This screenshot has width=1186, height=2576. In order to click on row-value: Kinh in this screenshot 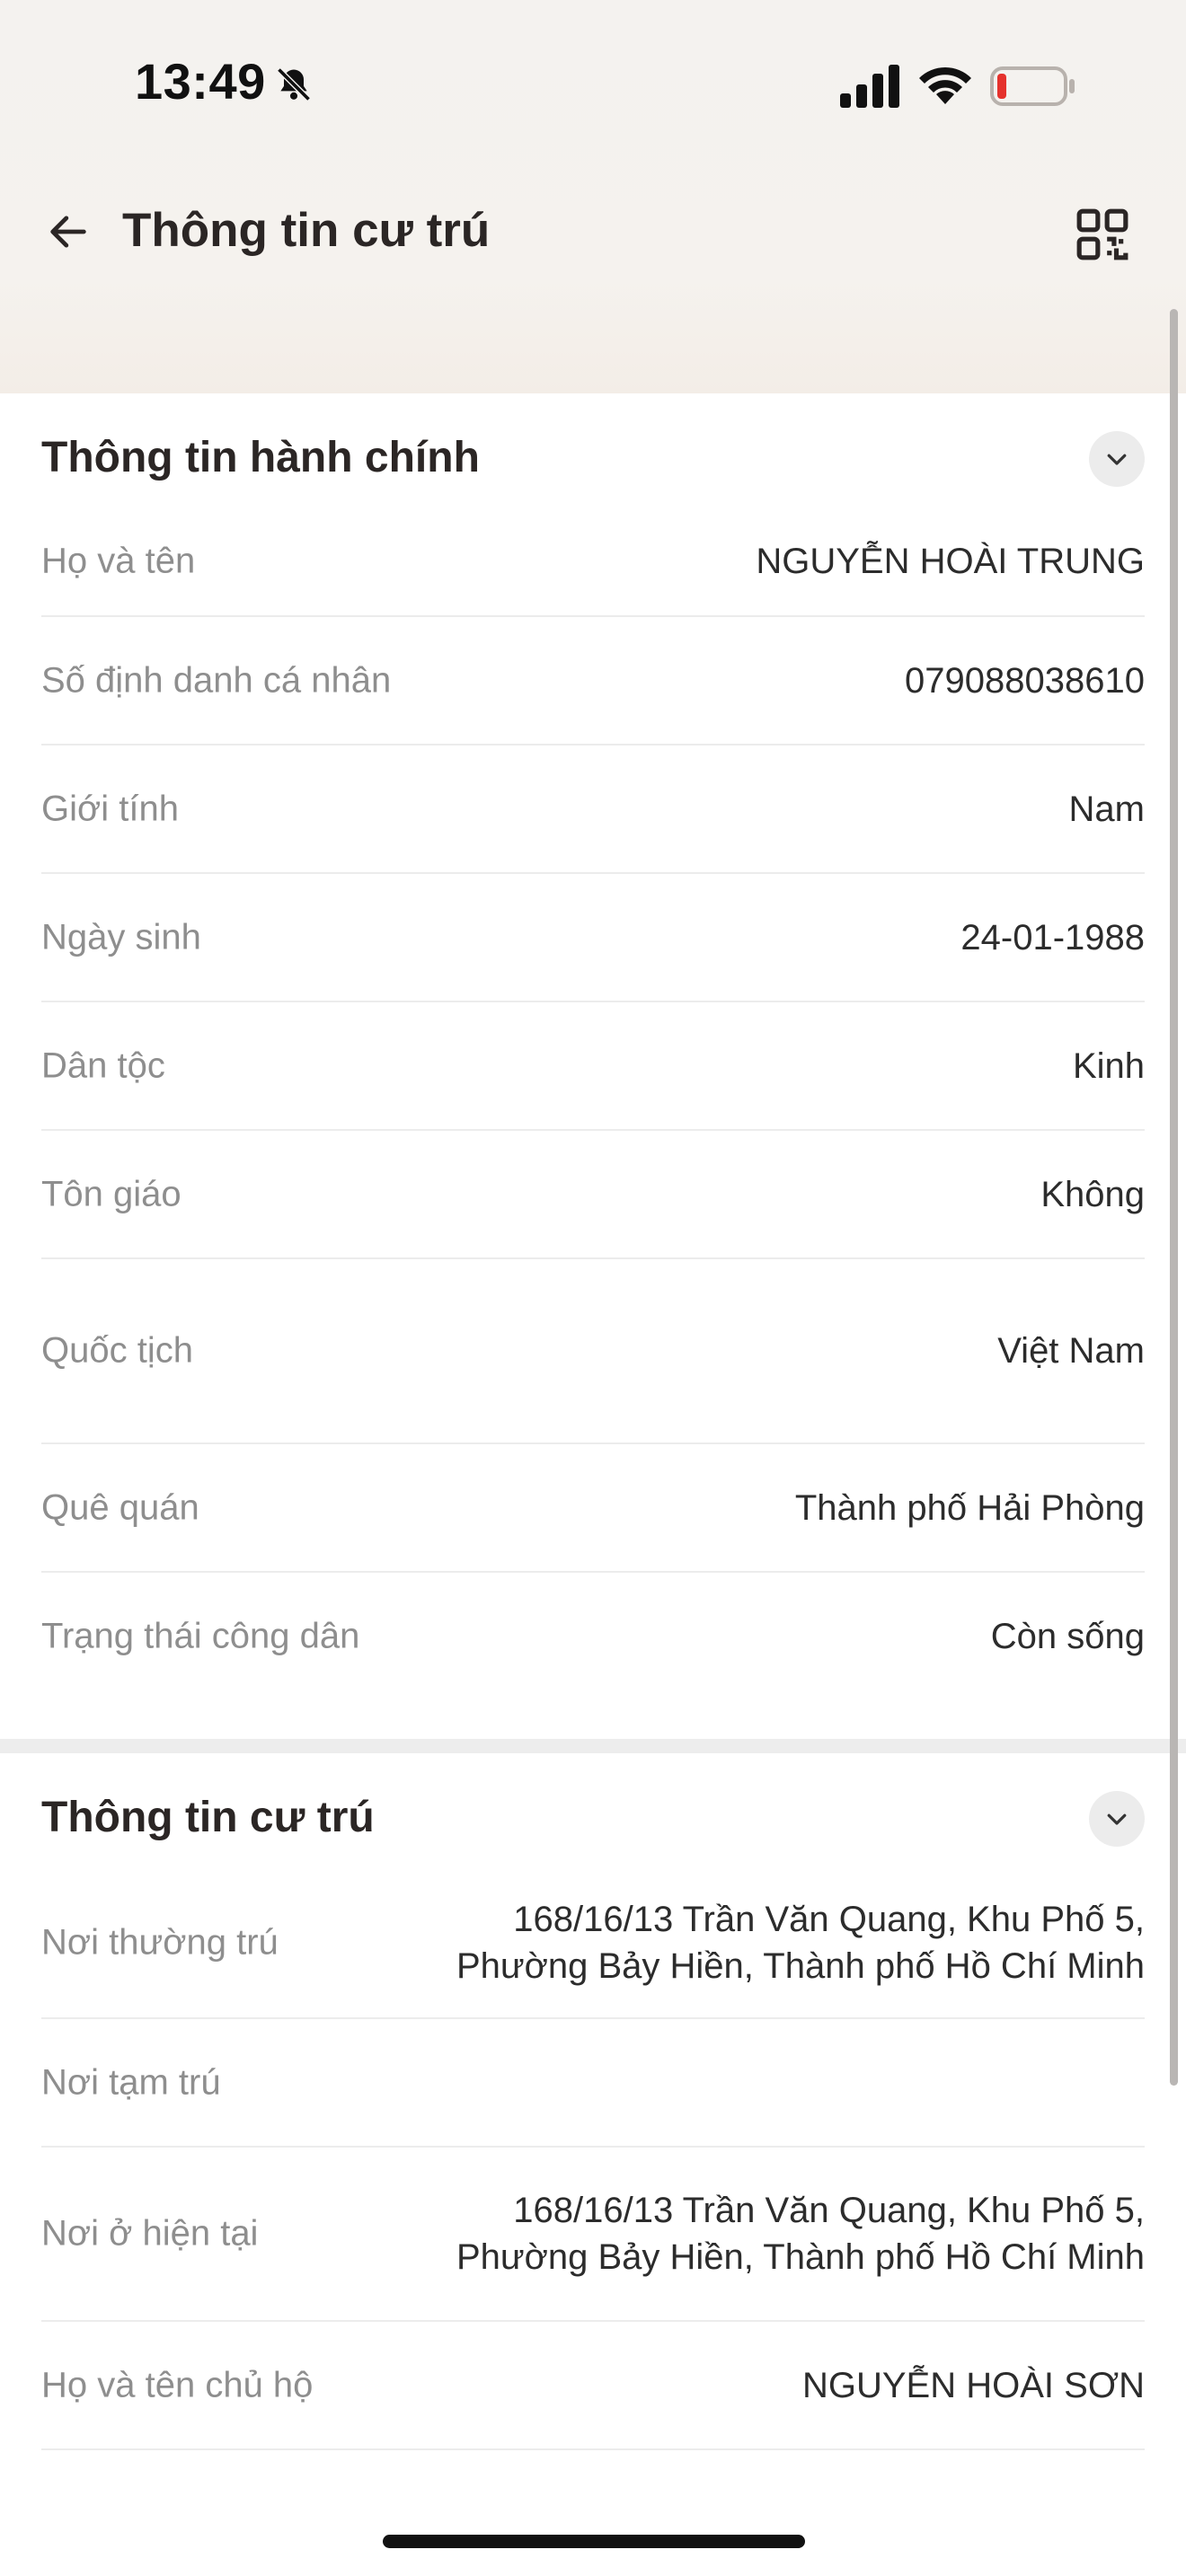, I will do `click(1108, 1065)`.